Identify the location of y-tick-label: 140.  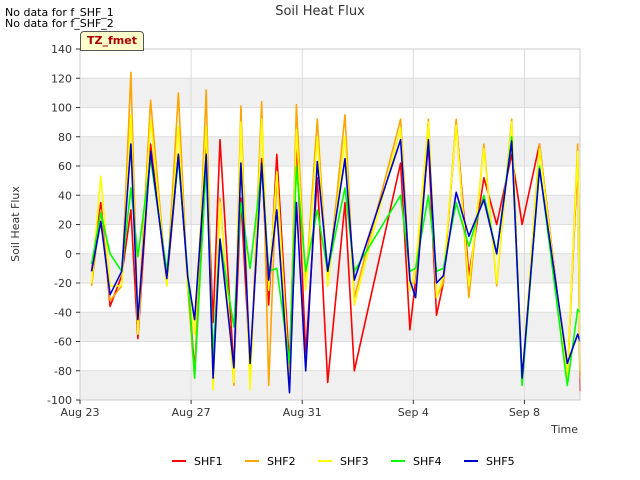
(61, 49).